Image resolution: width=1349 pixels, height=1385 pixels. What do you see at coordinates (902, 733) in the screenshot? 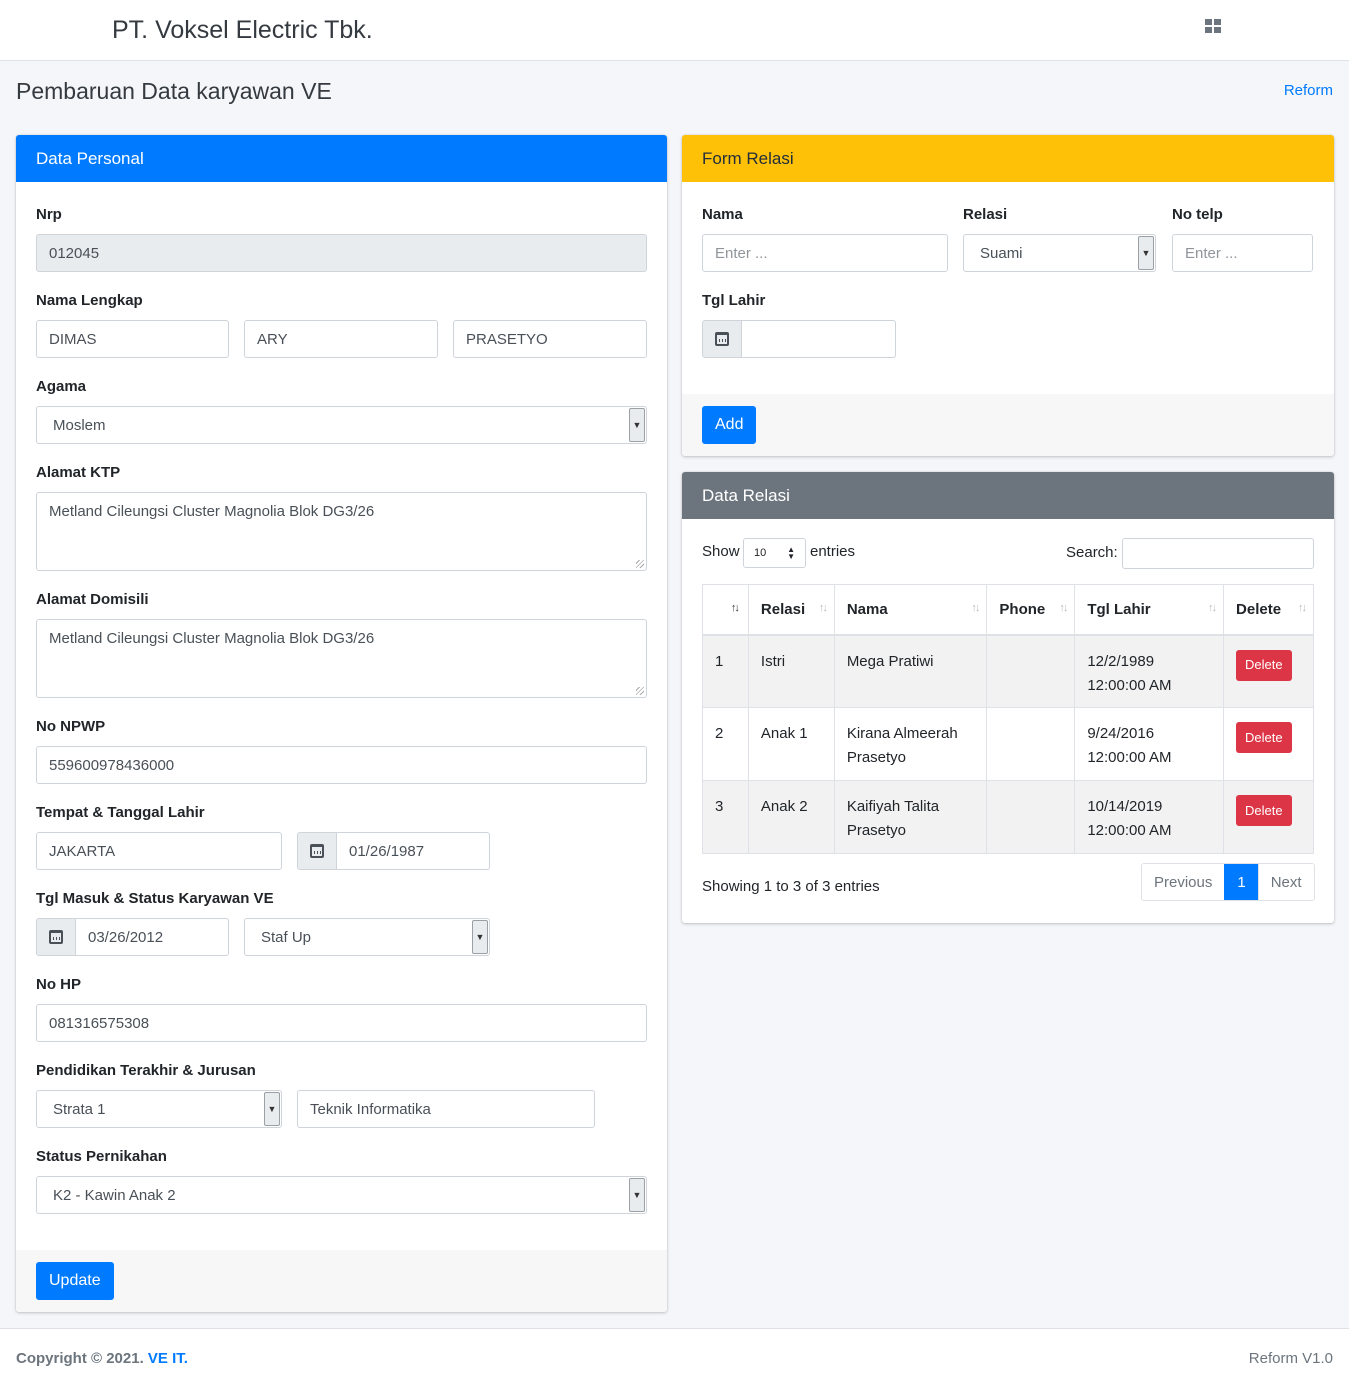
I see `cell-nama-line: Kirana Almeerah` at bounding box center [902, 733].